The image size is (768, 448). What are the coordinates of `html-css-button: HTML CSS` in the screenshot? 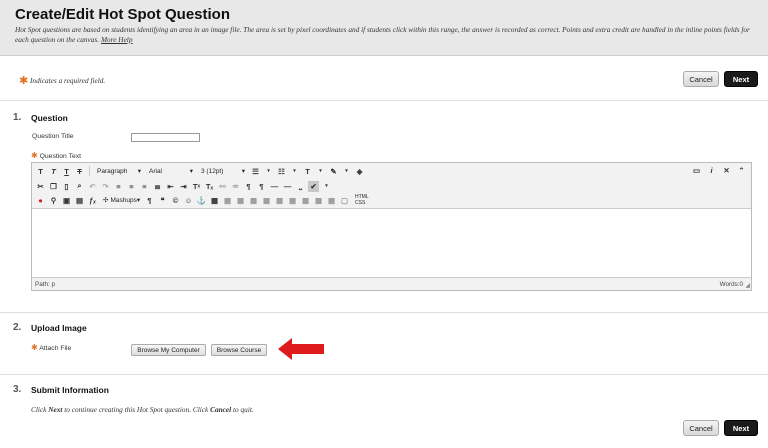 It's located at (366, 200).